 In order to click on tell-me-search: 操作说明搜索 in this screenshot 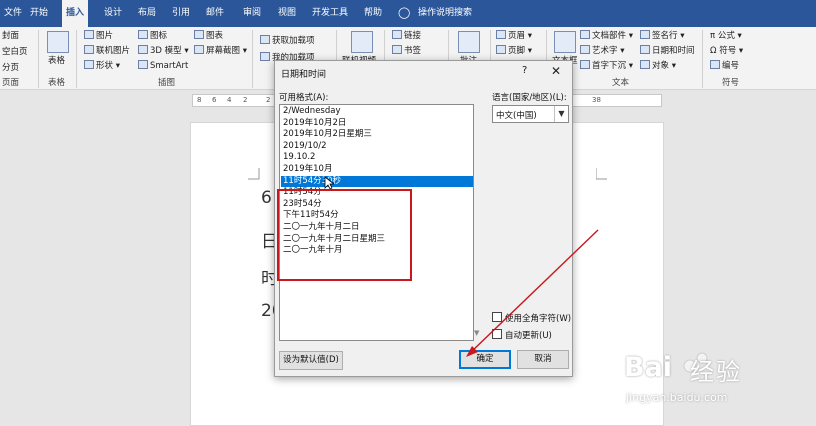, I will do `click(445, 13)`.